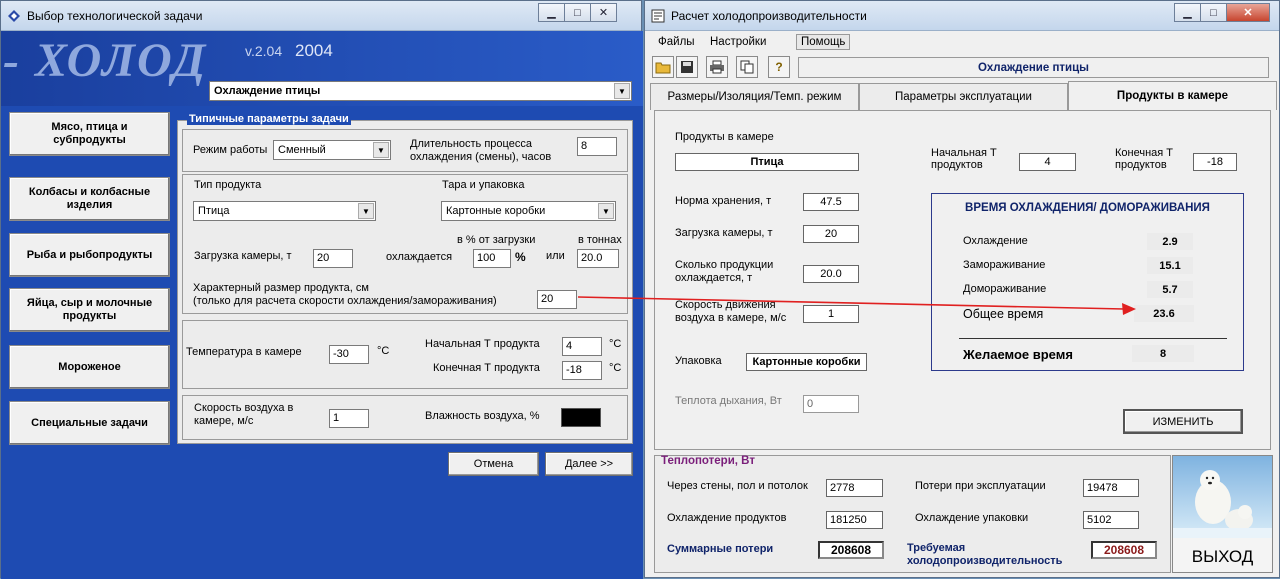 The width and height of the screenshot is (1280, 579). I want to click on end-t-input: -18, so click(582, 370).